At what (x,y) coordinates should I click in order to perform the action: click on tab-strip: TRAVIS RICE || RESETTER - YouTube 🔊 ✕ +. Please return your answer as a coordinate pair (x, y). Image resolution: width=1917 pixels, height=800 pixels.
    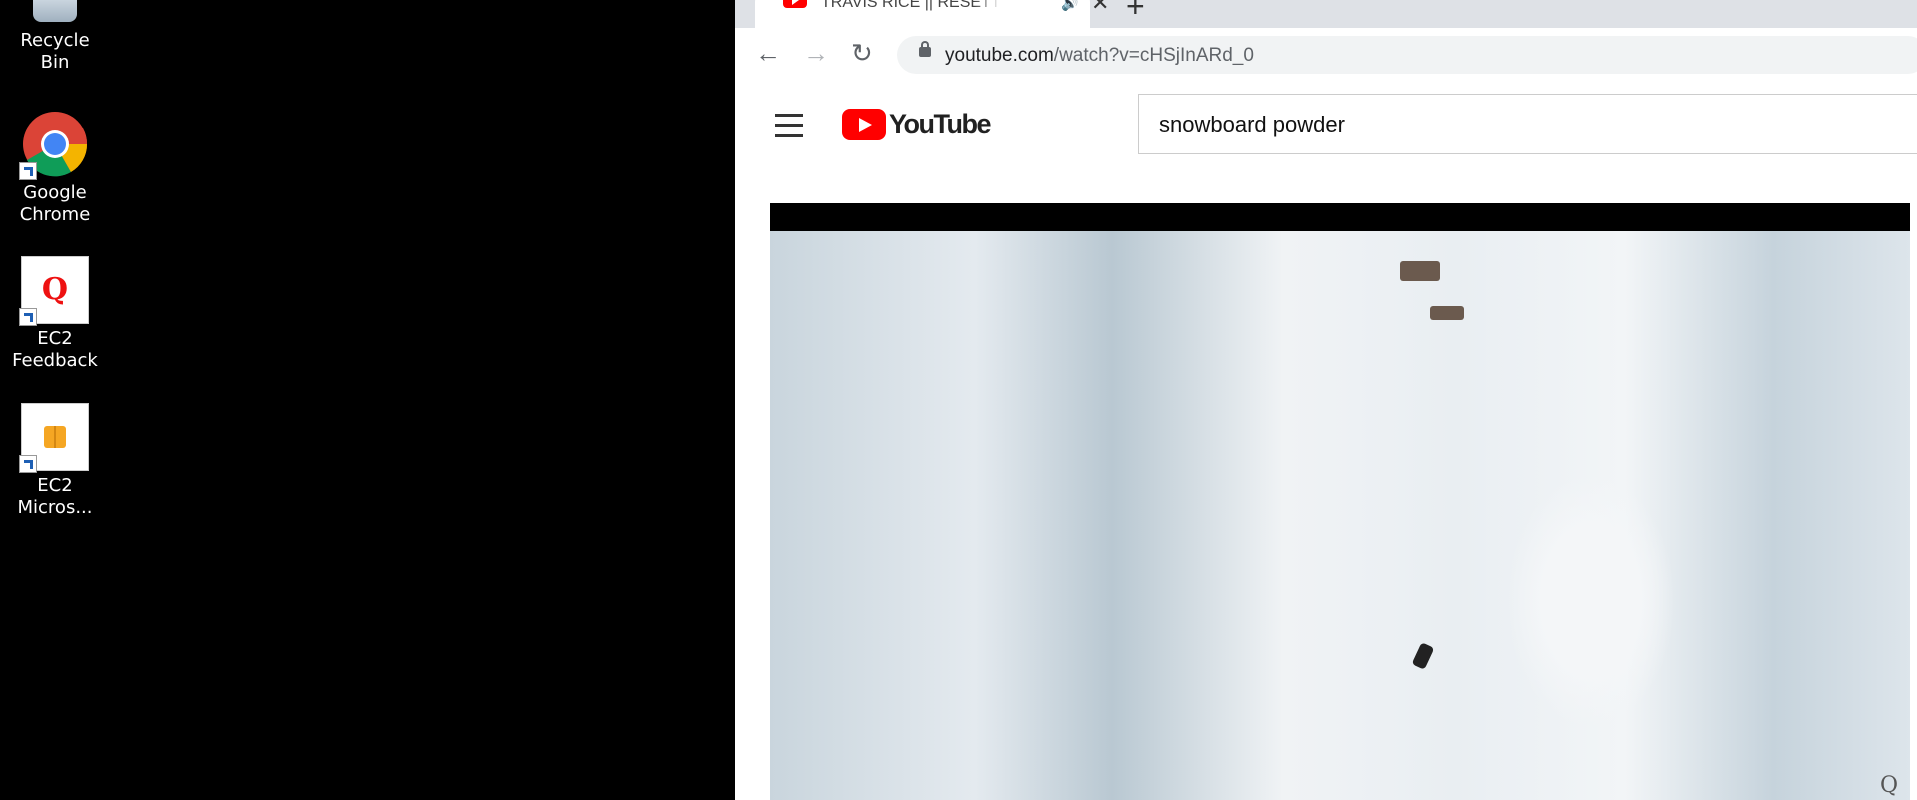
    Looking at the image, I should click on (1326, 14).